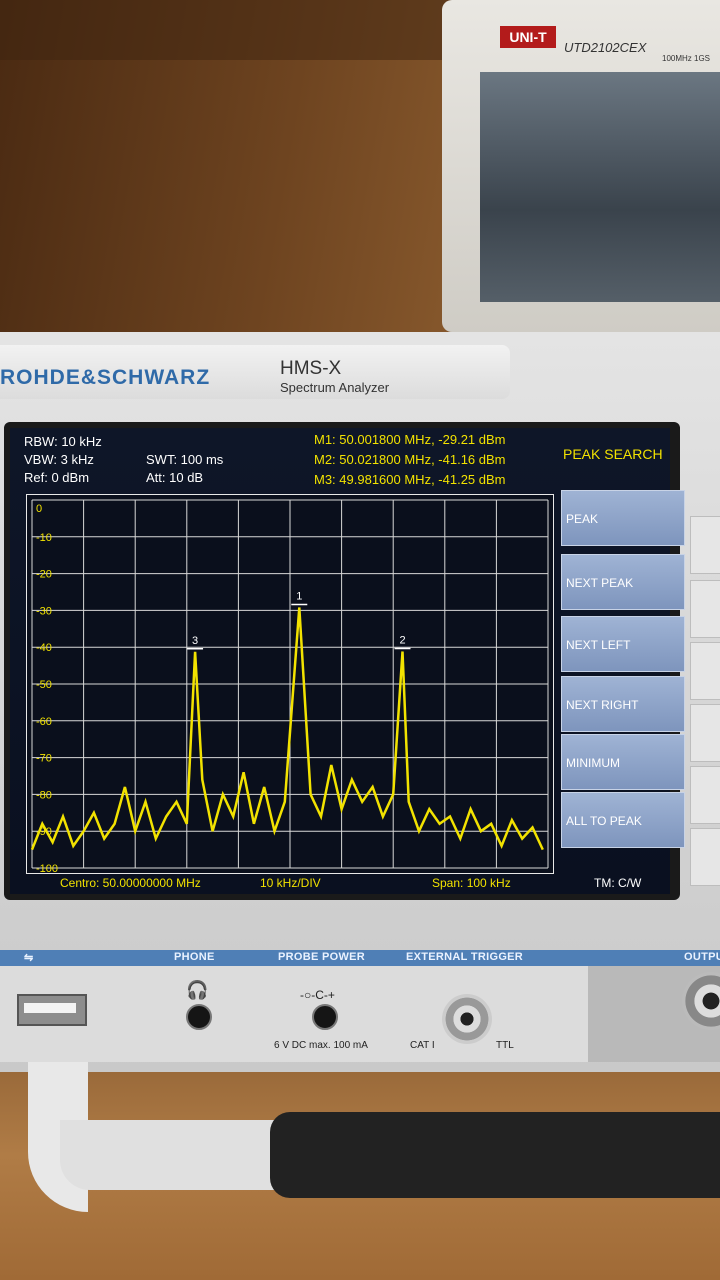 This screenshot has height=1280, width=720. What do you see at coordinates (199, 1017) in the screenshot?
I see `phone-jack` at bounding box center [199, 1017].